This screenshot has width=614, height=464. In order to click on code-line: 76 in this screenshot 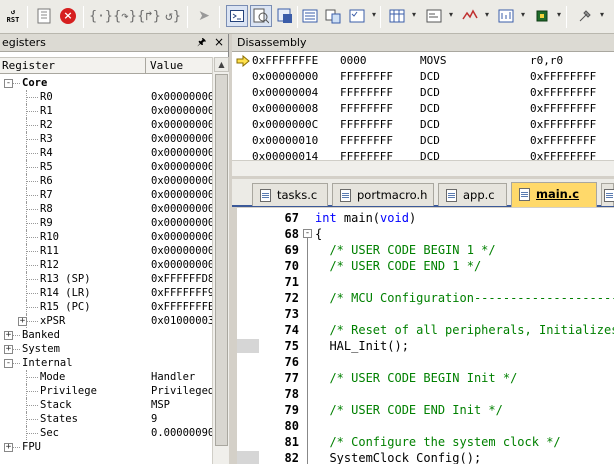, I will do `click(425, 362)`.